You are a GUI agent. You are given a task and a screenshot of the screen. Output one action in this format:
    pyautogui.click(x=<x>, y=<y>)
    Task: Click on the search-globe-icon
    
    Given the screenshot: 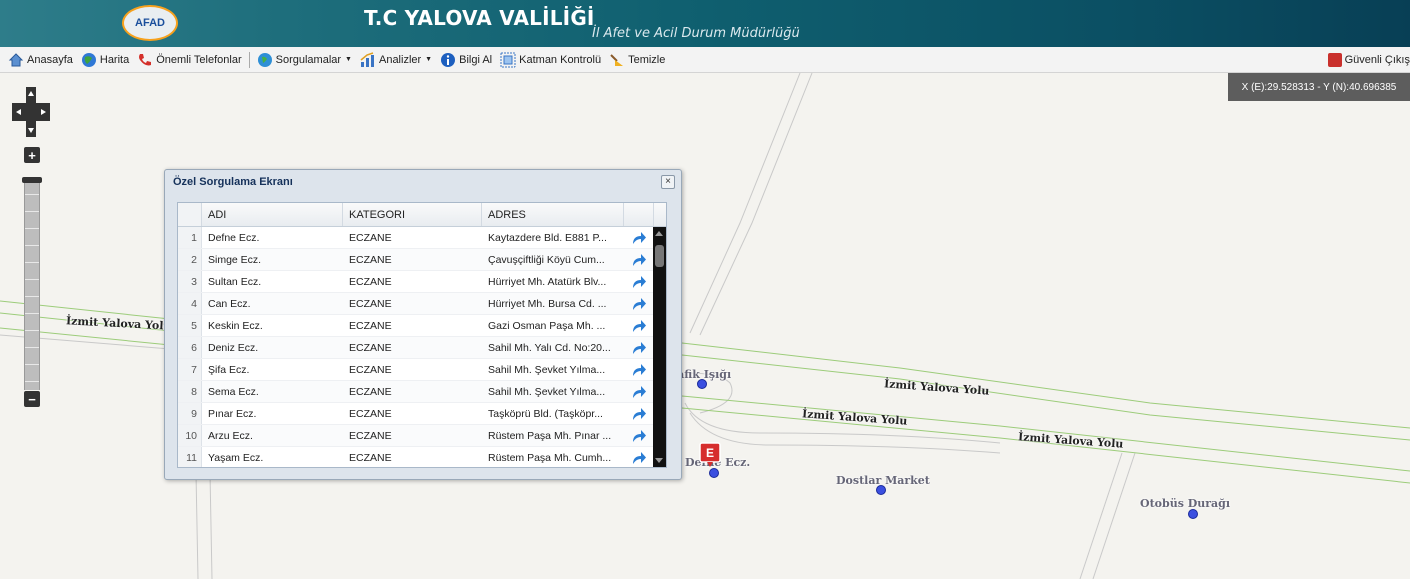 What is the action you would take?
    pyautogui.click(x=264, y=59)
    